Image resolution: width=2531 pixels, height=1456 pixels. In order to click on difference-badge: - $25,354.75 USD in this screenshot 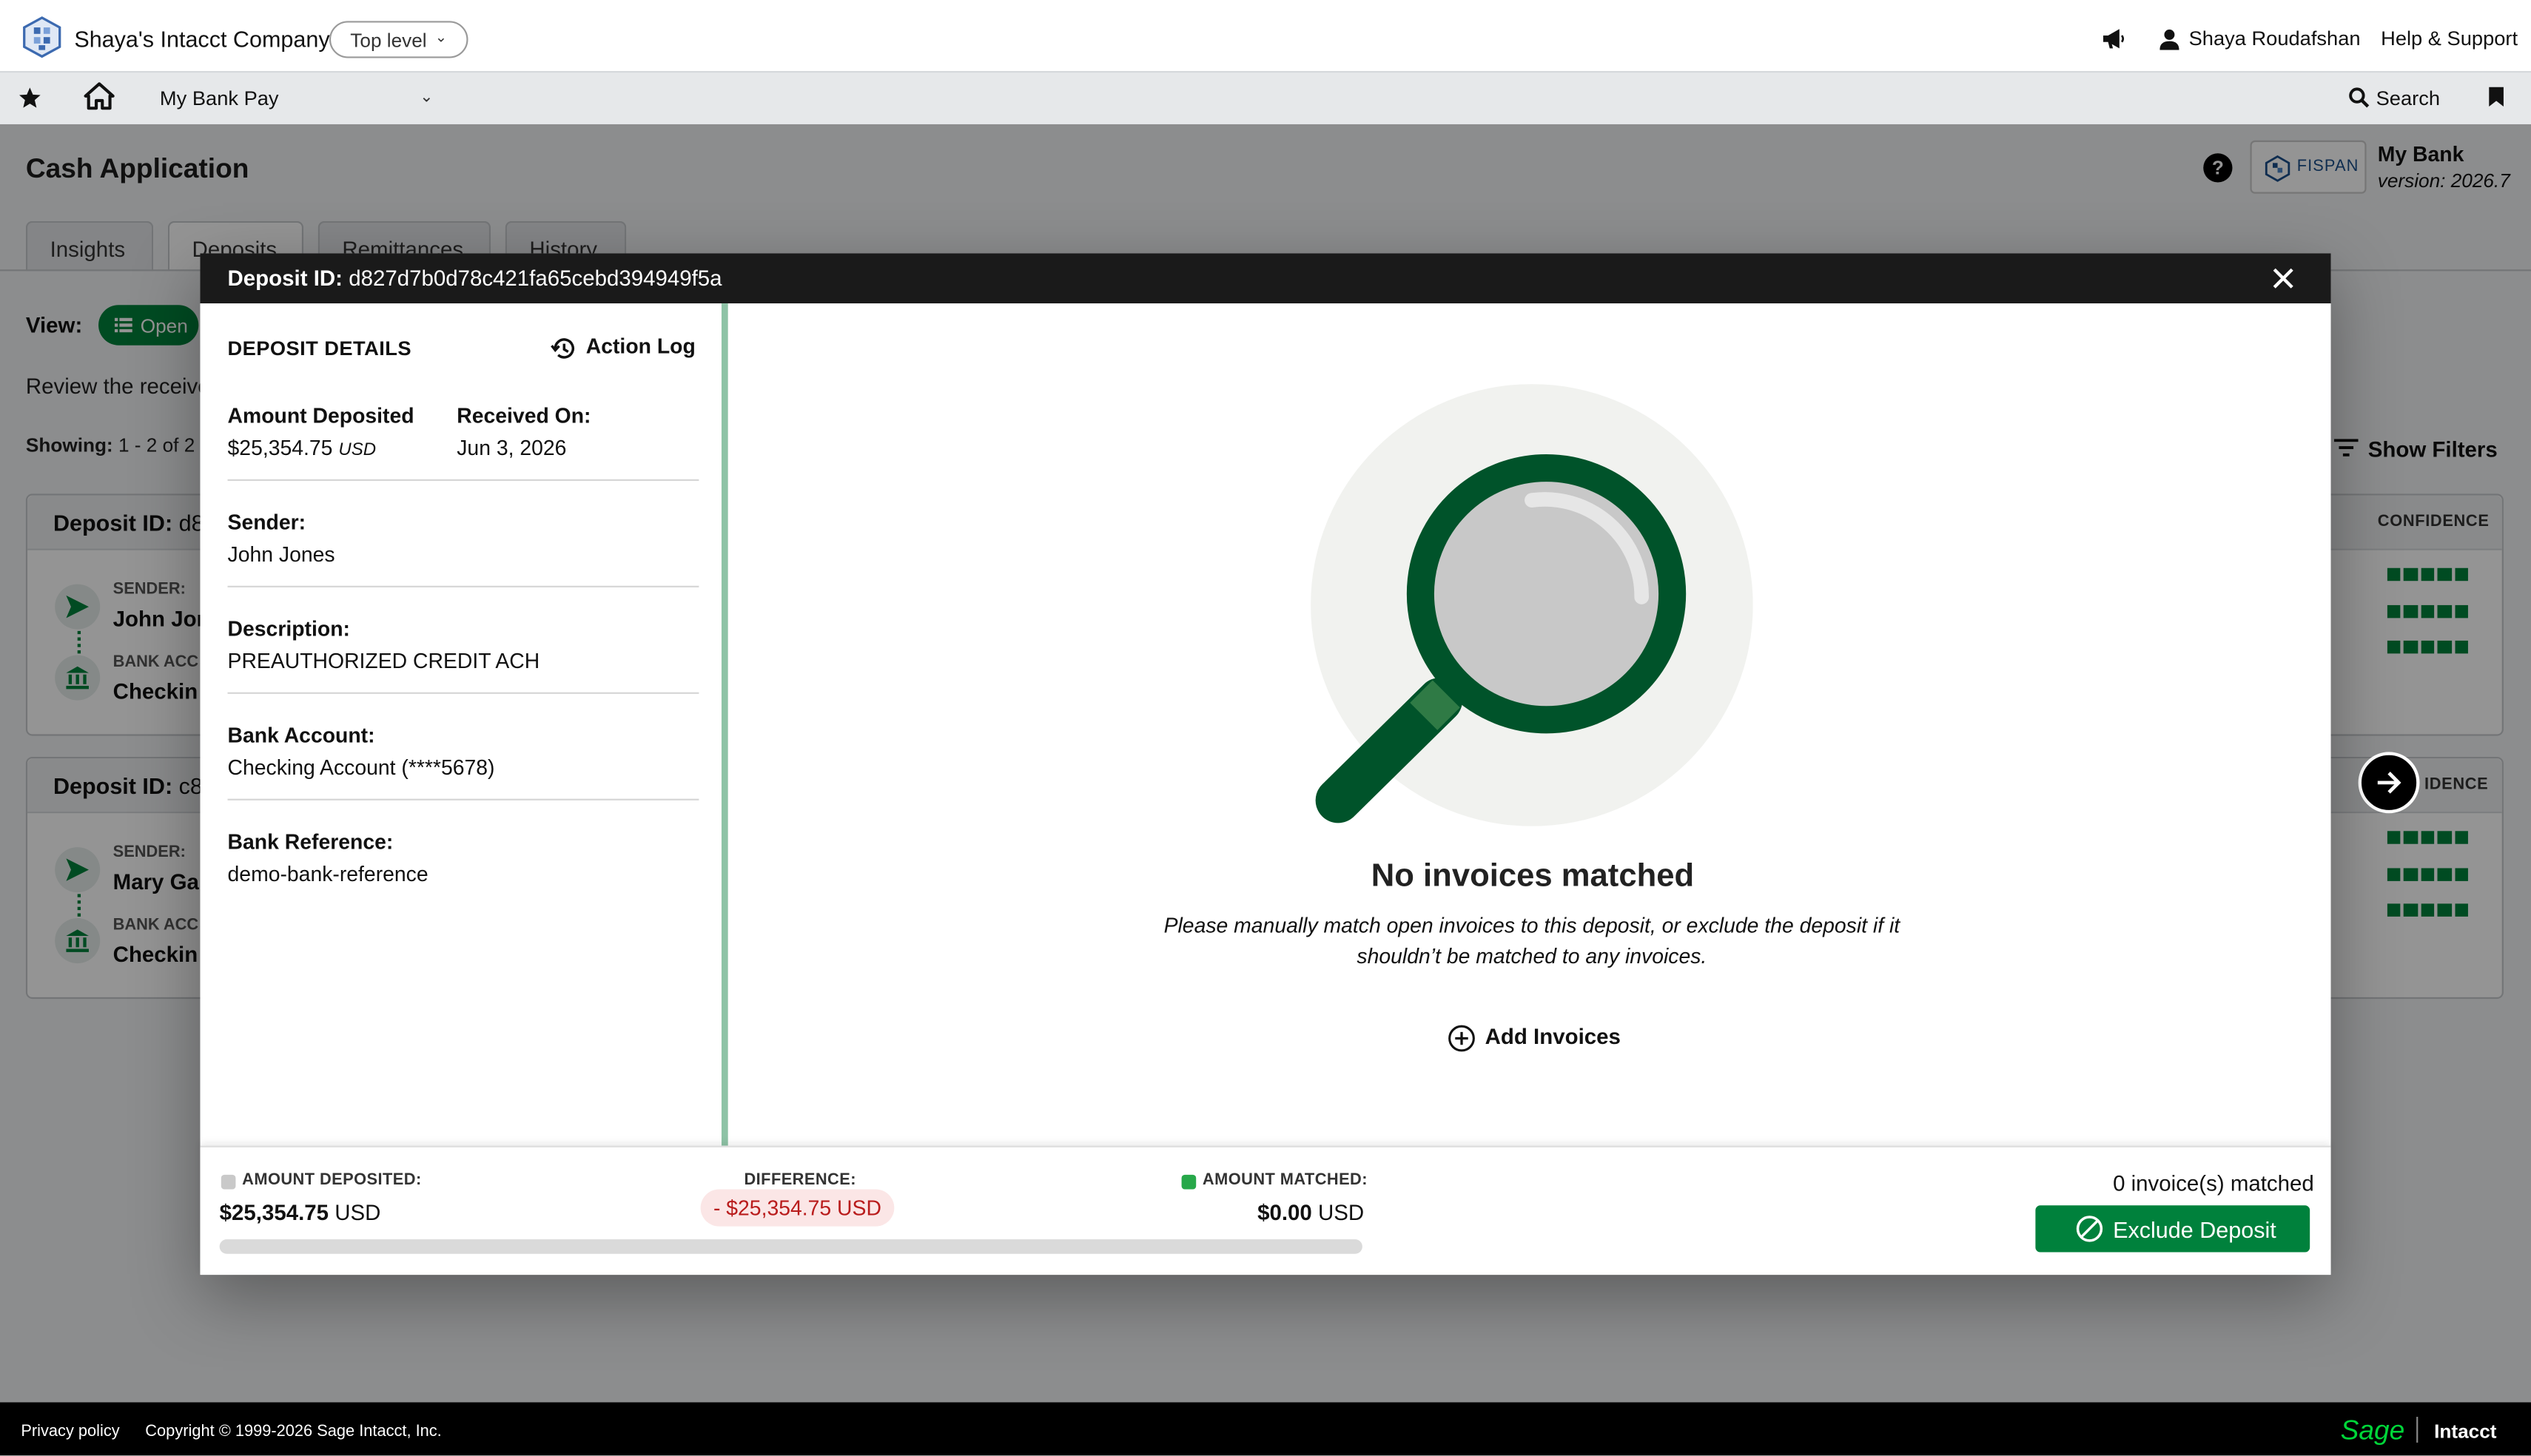, I will do `click(798, 1208)`.